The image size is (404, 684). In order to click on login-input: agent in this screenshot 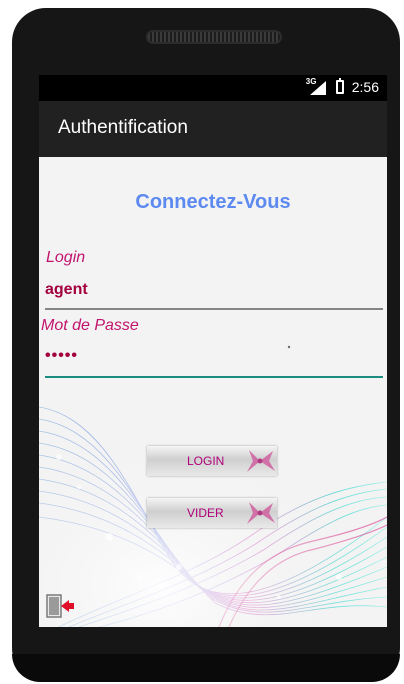, I will do `click(214, 292)`.